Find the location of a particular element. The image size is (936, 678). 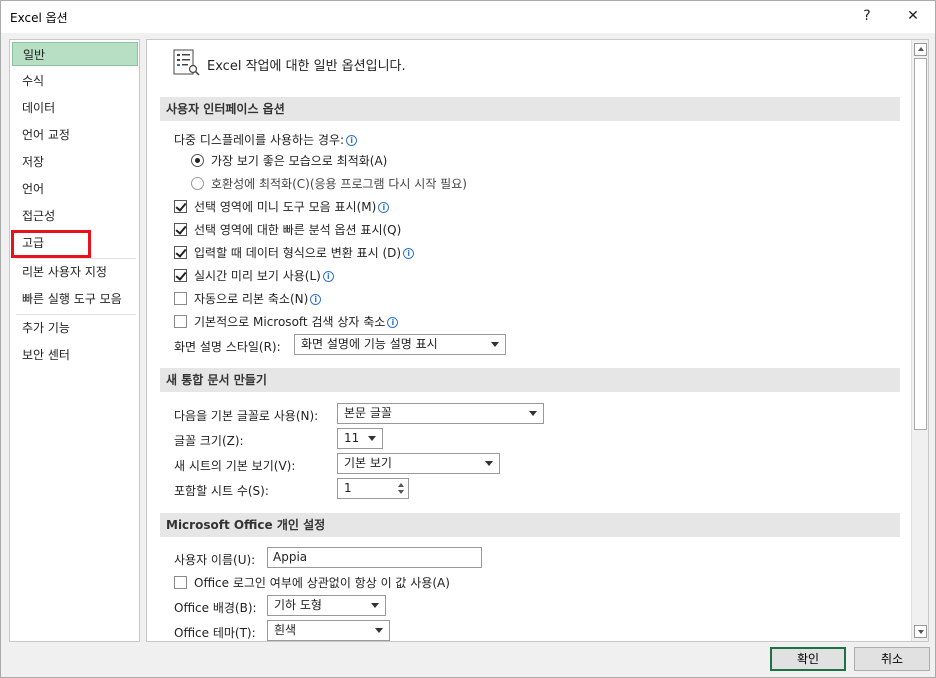

ok-button: 확인 is located at coordinates (808, 659).